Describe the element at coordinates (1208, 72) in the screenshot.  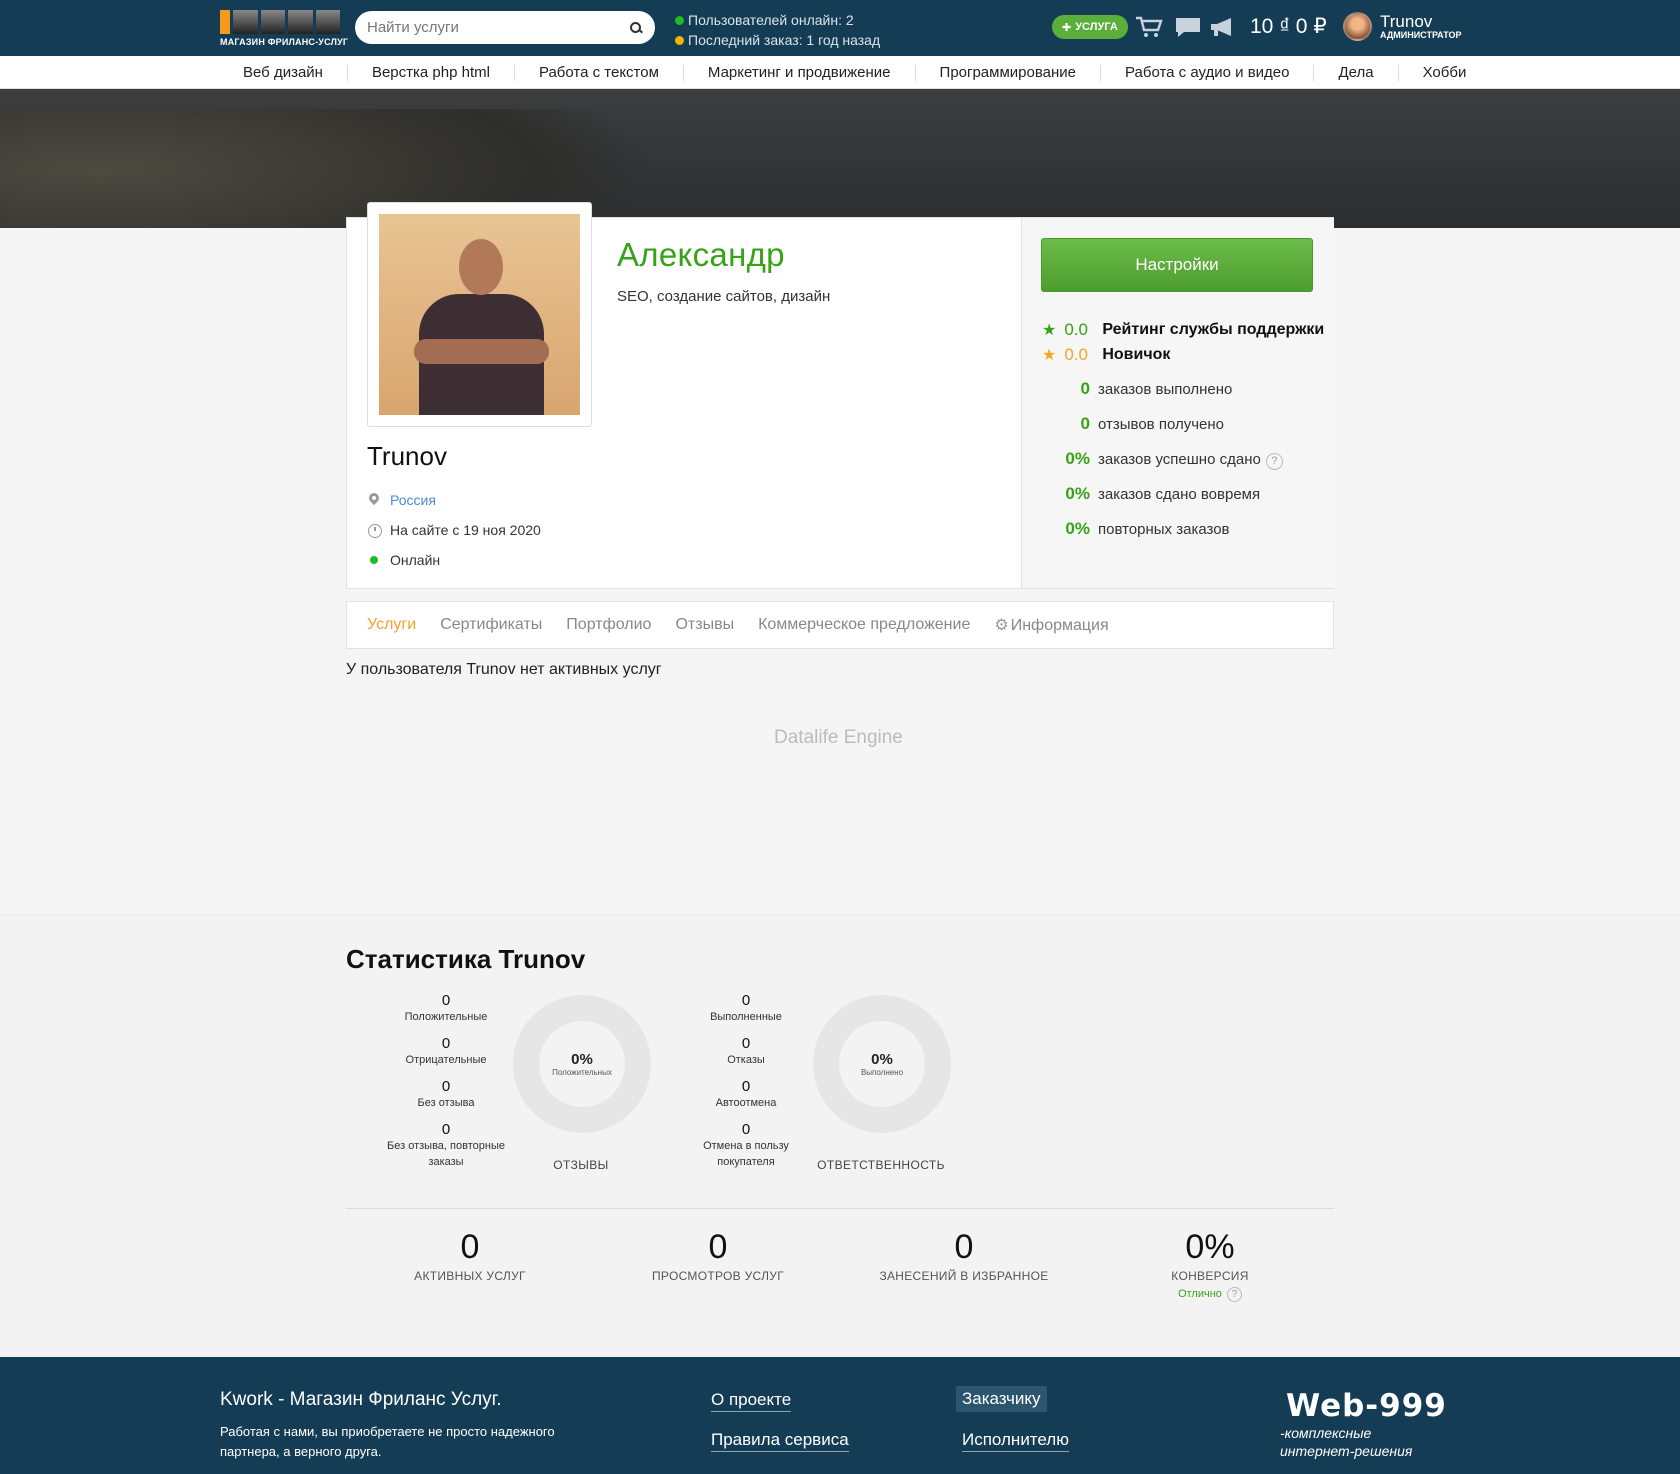
I see `category-audio-video: Работа с аудио и видео` at that location.